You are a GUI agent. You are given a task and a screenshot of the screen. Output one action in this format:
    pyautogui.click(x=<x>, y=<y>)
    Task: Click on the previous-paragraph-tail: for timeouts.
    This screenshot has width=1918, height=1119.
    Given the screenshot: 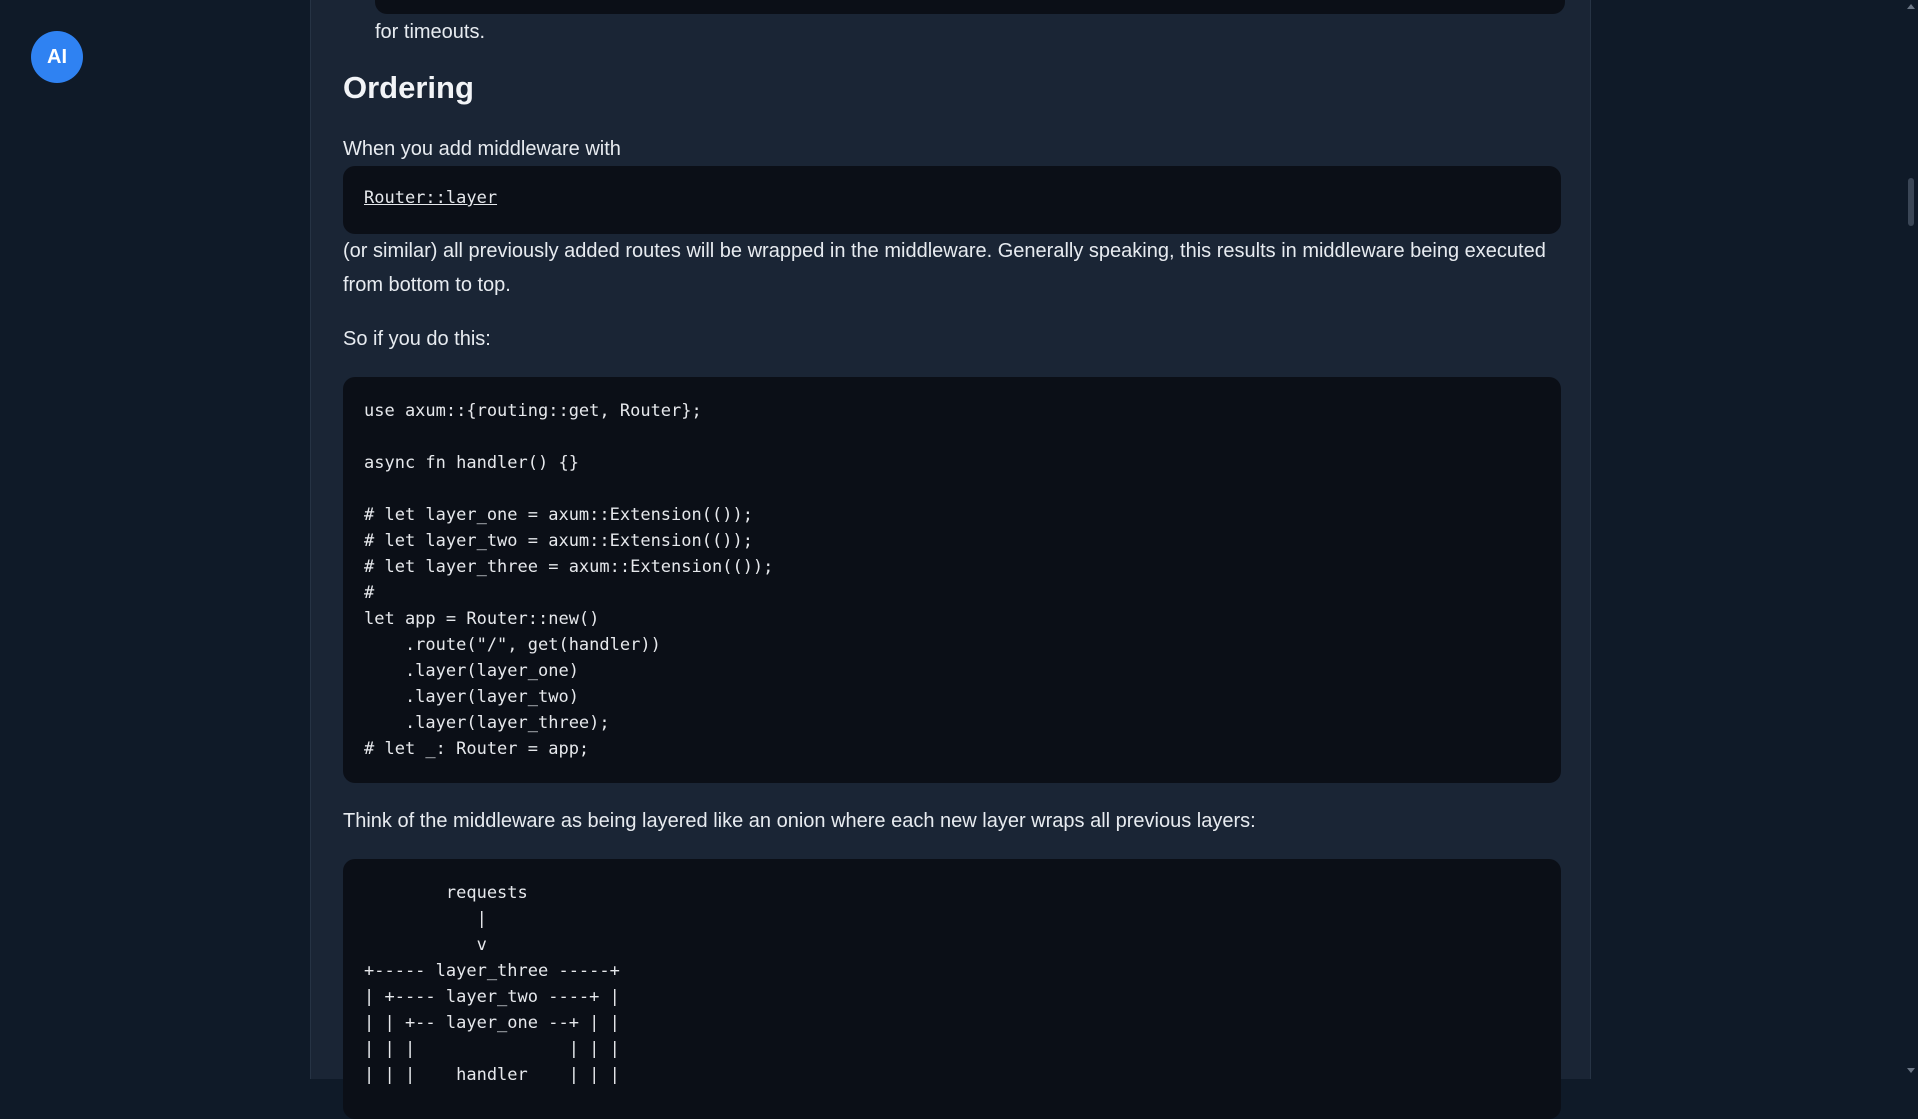 What is the action you would take?
    pyautogui.click(x=430, y=32)
    